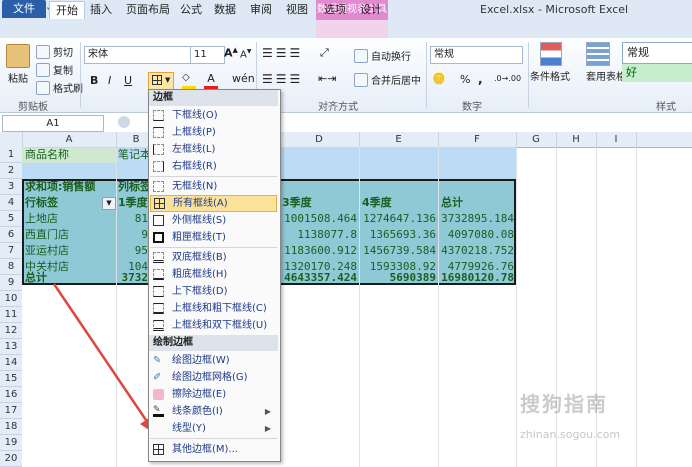 This screenshot has width=692, height=467. Describe the element at coordinates (11, 283) in the screenshot. I see `row-header-9: 9` at that location.